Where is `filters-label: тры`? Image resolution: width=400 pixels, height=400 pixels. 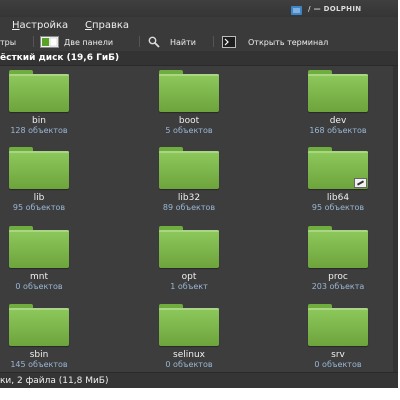
filters-label: тры is located at coordinates (8, 42).